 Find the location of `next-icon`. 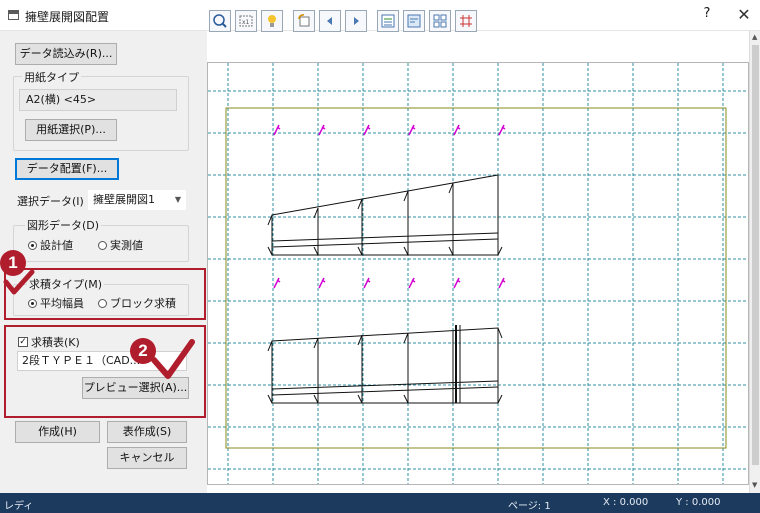

next-icon is located at coordinates (356, 21).